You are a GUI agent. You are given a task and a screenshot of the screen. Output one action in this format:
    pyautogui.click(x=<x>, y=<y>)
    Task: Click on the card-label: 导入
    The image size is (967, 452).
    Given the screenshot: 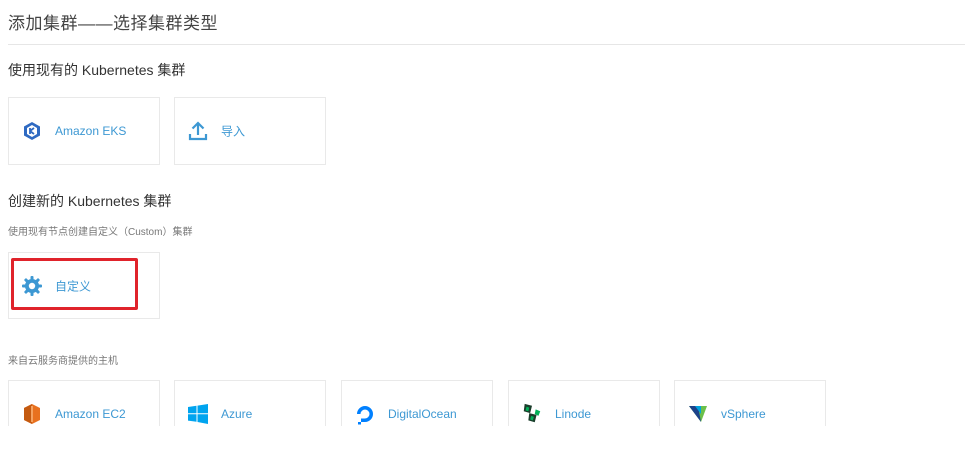 What is the action you would take?
    pyautogui.click(x=233, y=131)
    